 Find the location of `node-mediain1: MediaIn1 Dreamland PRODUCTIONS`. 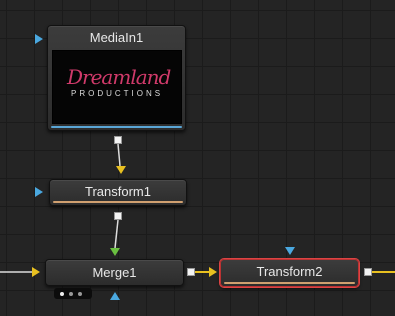

node-mediain1: MediaIn1 Dreamland PRODUCTIONS is located at coordinates (116, 78).